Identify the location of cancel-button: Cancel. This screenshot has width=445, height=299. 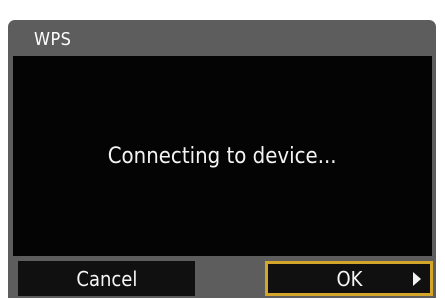
(106, 278).